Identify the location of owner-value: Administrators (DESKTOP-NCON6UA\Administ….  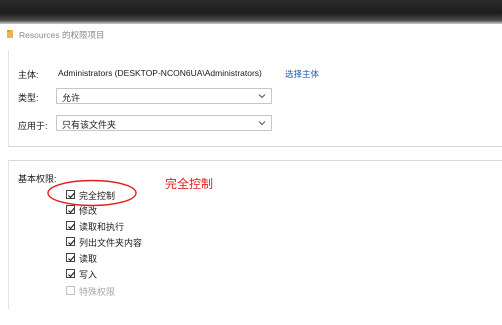
(160, 73).